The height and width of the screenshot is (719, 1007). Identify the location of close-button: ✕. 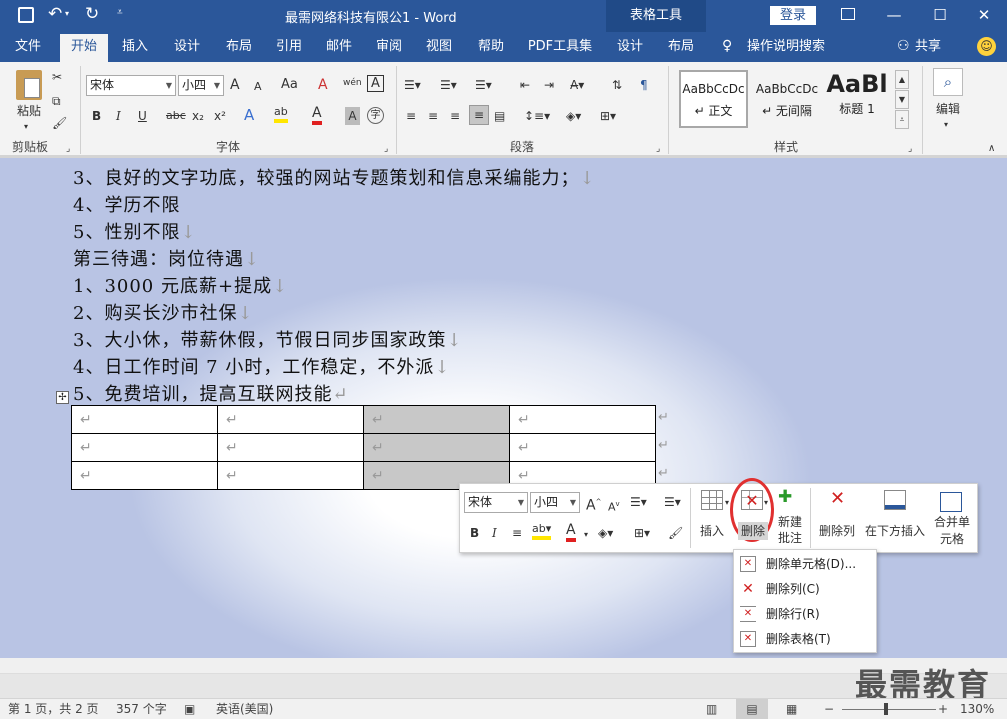
(984, 16).